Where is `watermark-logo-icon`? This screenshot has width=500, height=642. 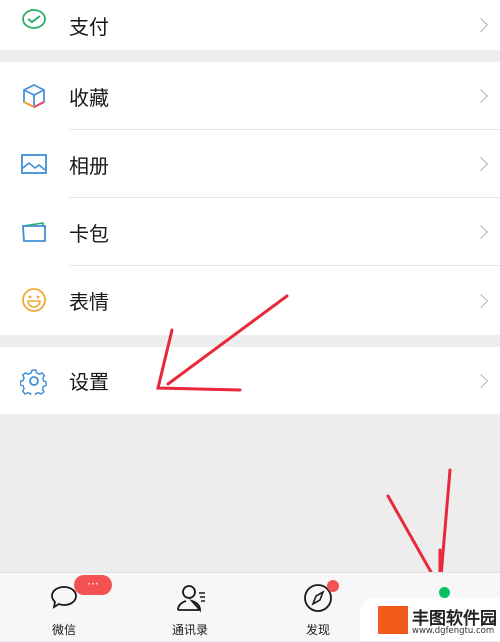
watermark-logo-icon is located at coordinates (393, 620).